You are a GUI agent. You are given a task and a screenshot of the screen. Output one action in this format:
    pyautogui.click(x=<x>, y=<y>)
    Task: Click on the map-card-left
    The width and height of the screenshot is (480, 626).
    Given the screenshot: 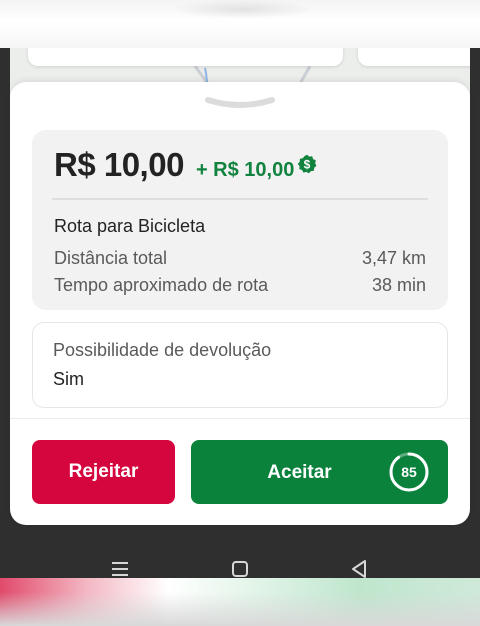 What is the action you would take?
    pyautogui.click(x=185, y=57)
    